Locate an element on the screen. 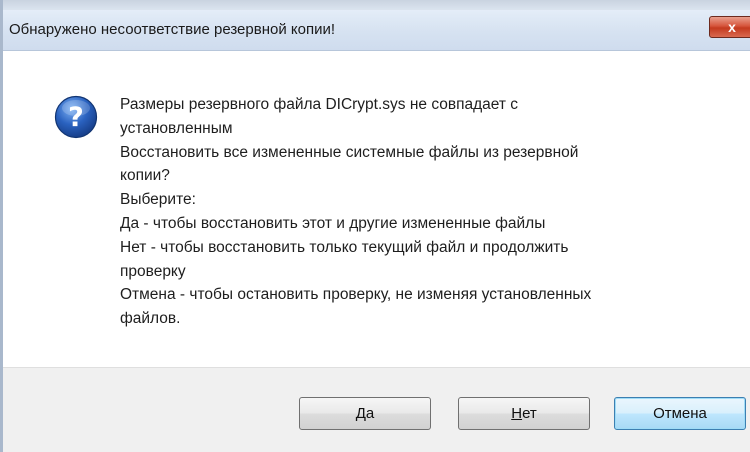 Image resolution: width=750 pixels, height=452 pixels. no-label: ет is located at coordinates (529, 413).